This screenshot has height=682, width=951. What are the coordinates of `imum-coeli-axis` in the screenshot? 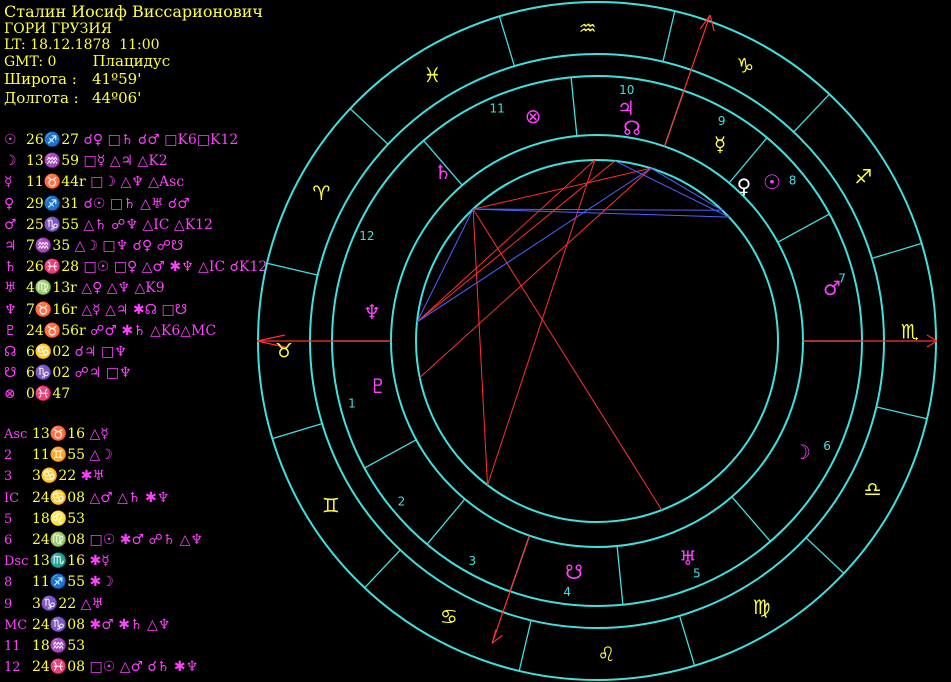 It's located at (511, 589).